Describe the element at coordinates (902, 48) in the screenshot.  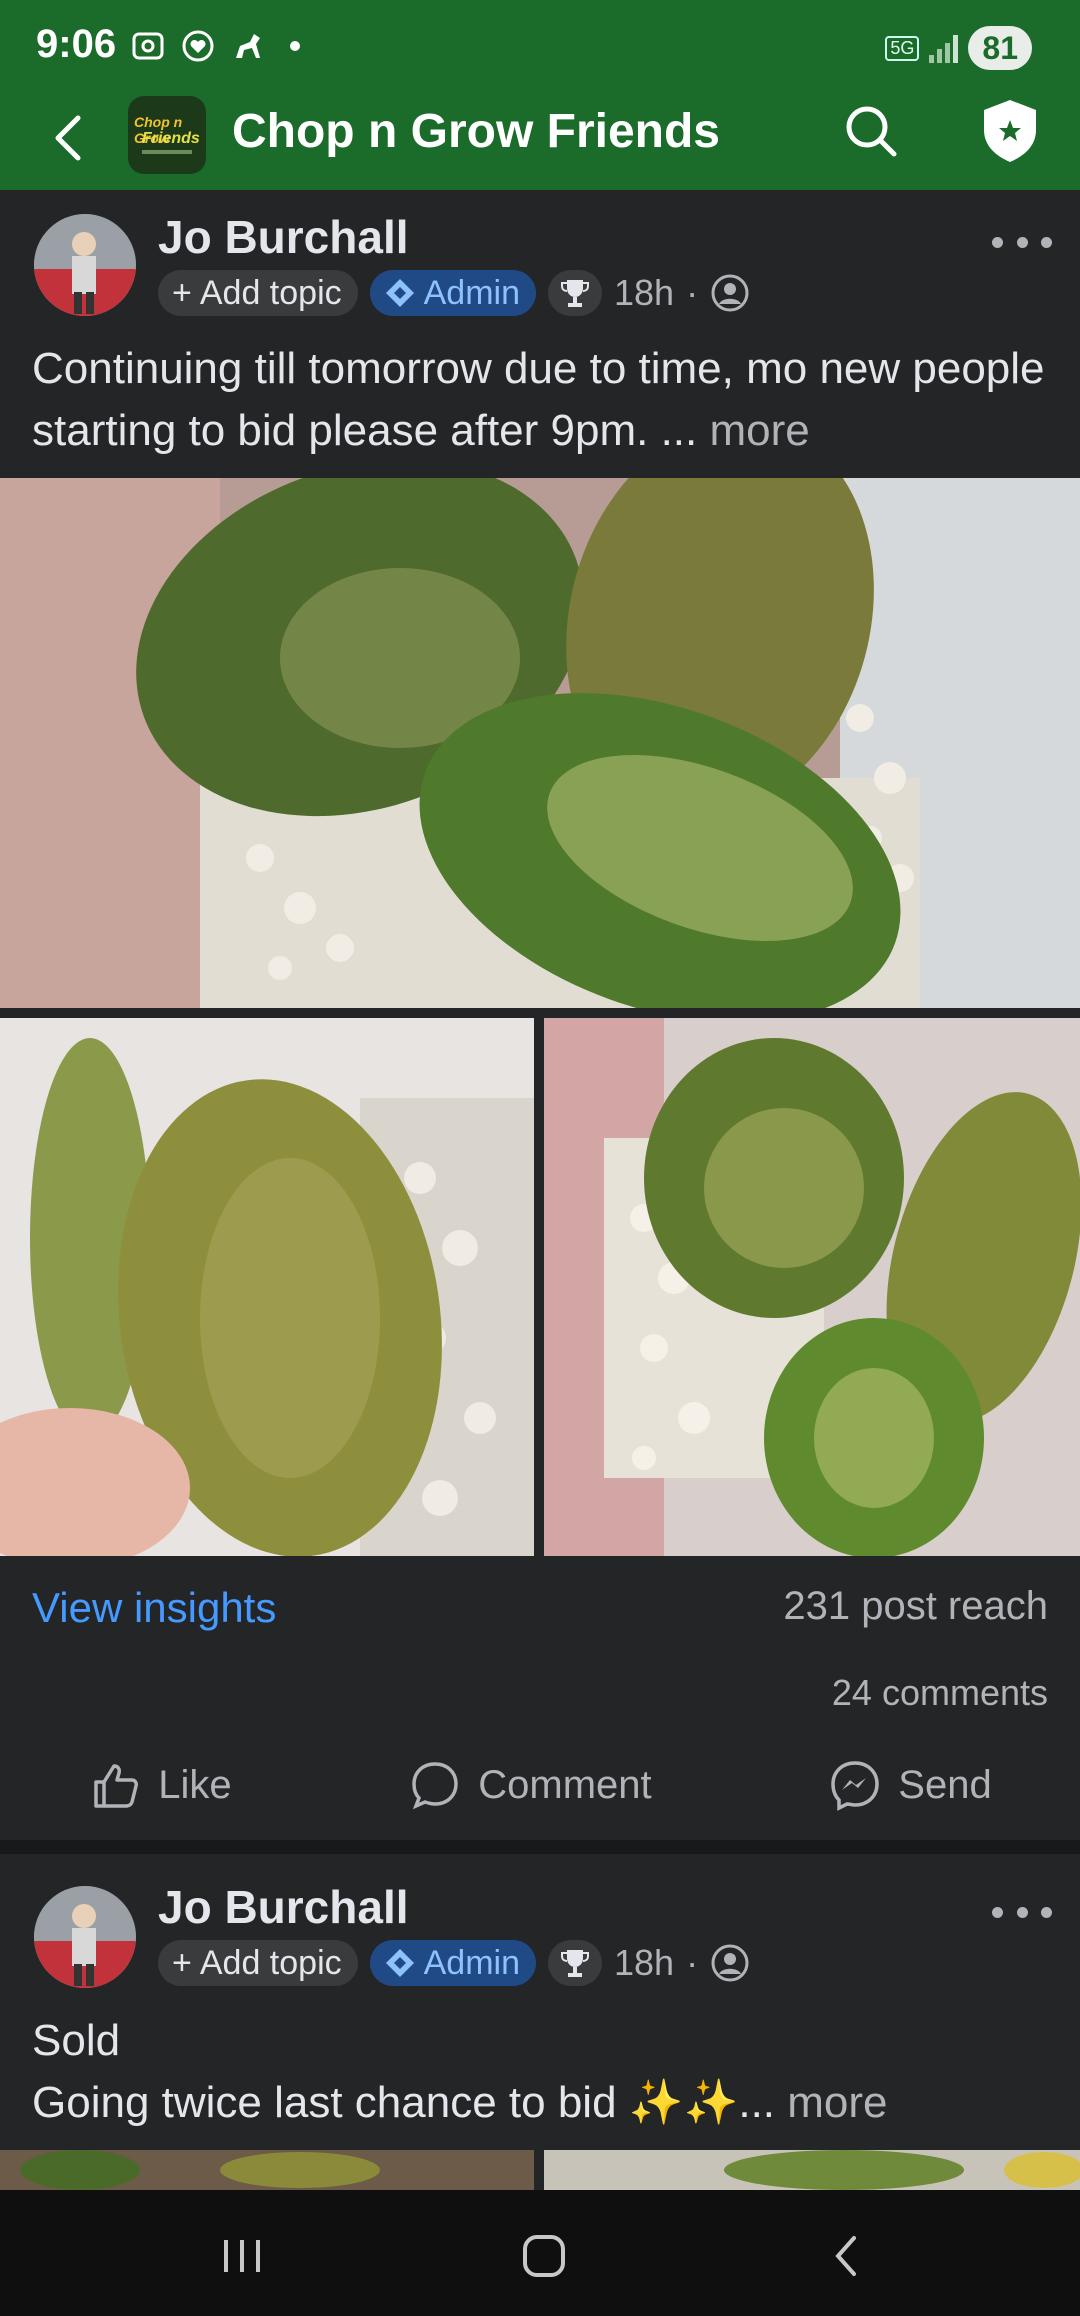
I see `network-type: 5G` at that location.